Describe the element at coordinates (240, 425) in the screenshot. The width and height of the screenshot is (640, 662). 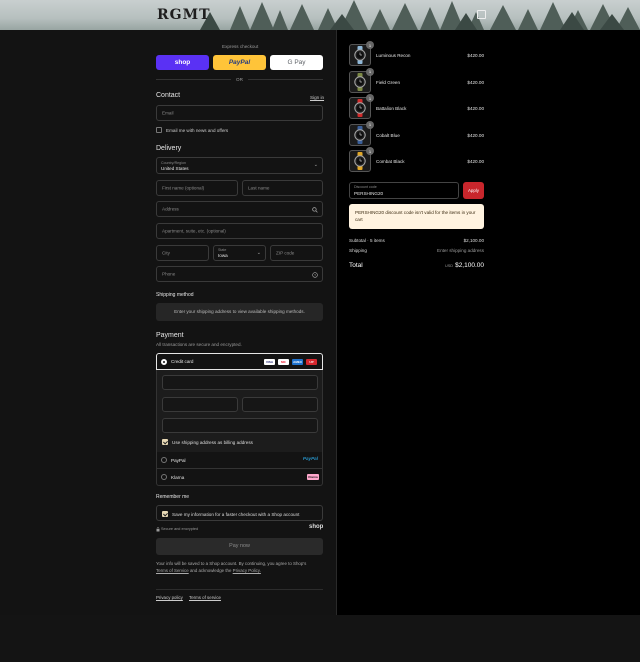
I see `card-name-input` at that location.